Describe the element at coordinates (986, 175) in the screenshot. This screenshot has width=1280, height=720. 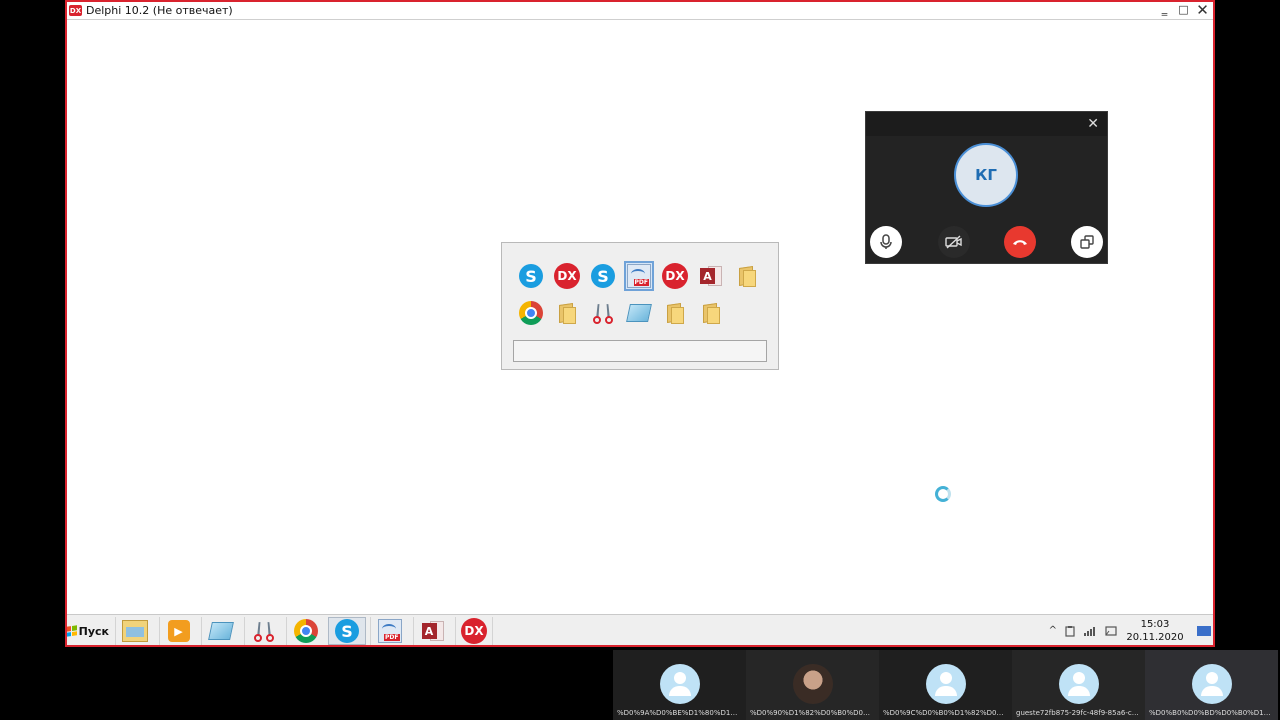
I see `caller-avatar: КГ` at that location.